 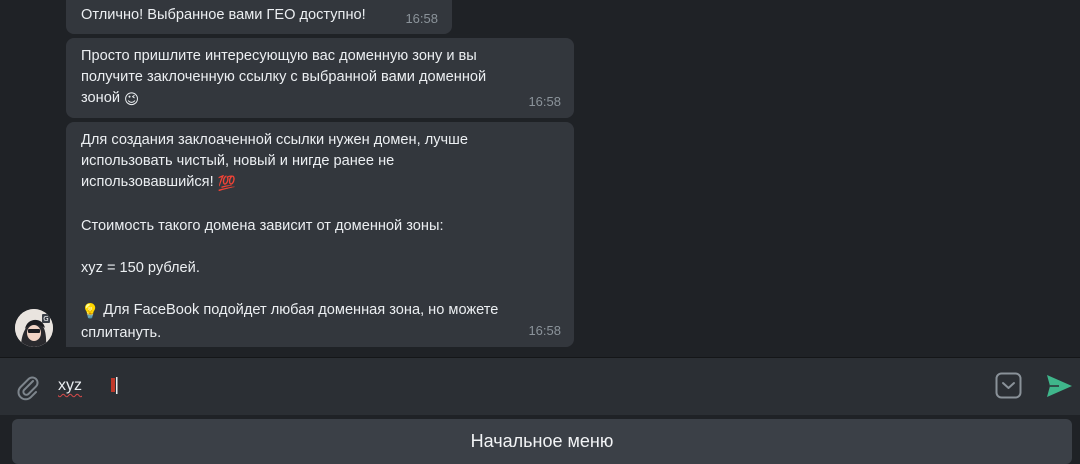 What do you see at coordinates (226, 184) in the screenshot?
I see `hundred-emoji-icon: 💯` at bounding box center [226, 184].